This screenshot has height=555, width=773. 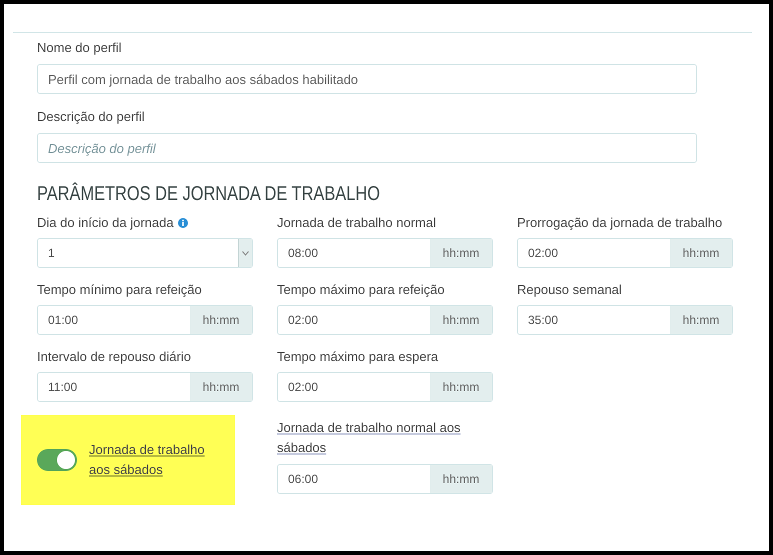 I want to click on field-label: Tempo mínimo para refeição, so click(x=119, y=290).